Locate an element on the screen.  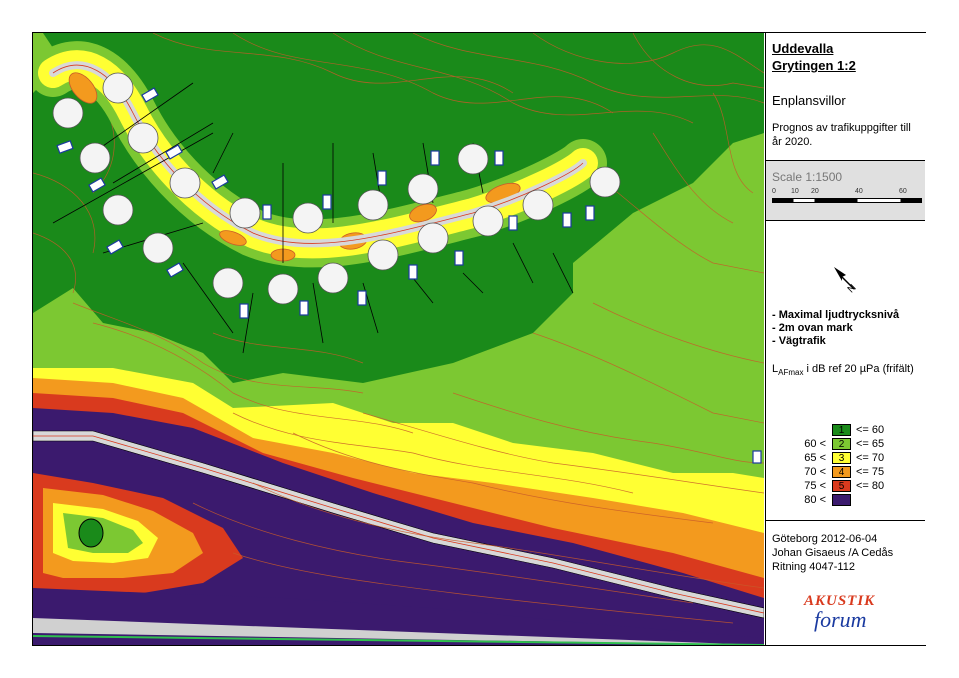
north-arrow-icon: N is located at coordinates (847, 281).